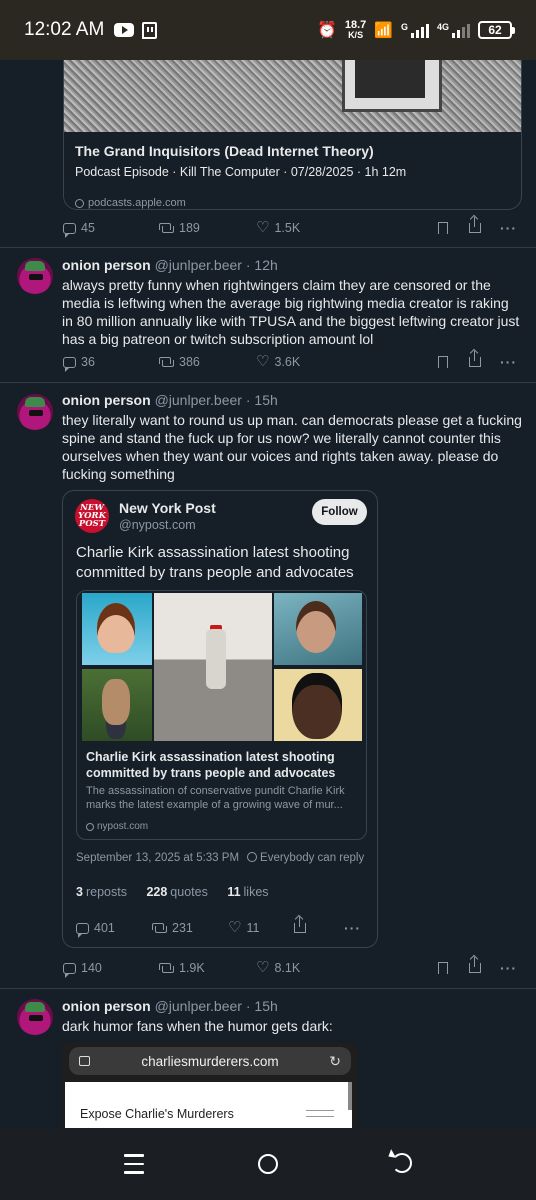  I want to click on back-icon, so click(402, 1163).